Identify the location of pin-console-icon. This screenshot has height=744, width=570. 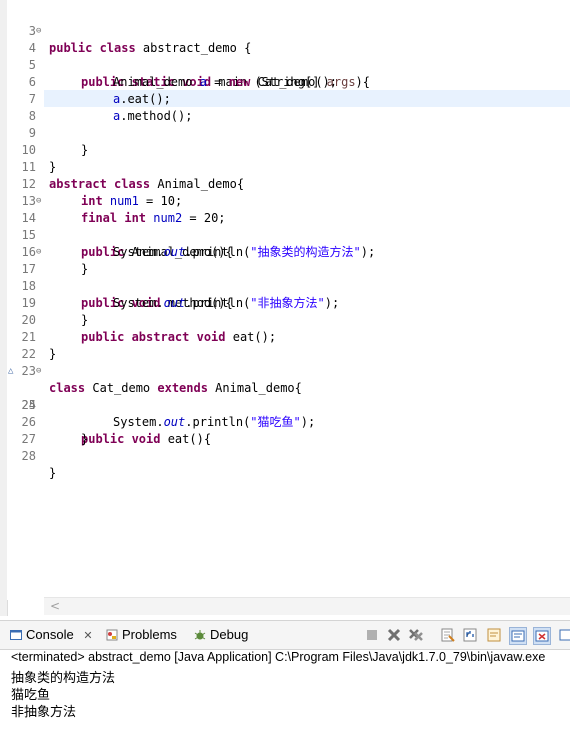
(564, 635).